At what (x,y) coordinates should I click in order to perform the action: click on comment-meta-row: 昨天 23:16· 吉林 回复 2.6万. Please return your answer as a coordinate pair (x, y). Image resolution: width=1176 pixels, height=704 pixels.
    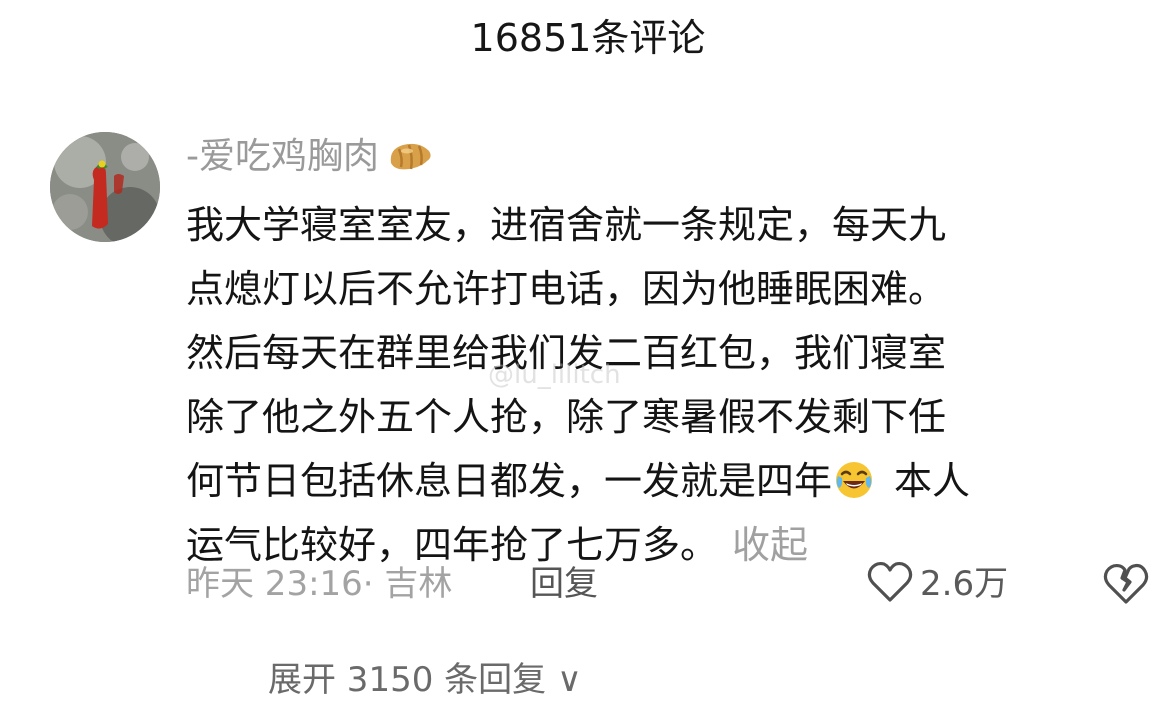
    Looking at the image, I should click on (667, 584).